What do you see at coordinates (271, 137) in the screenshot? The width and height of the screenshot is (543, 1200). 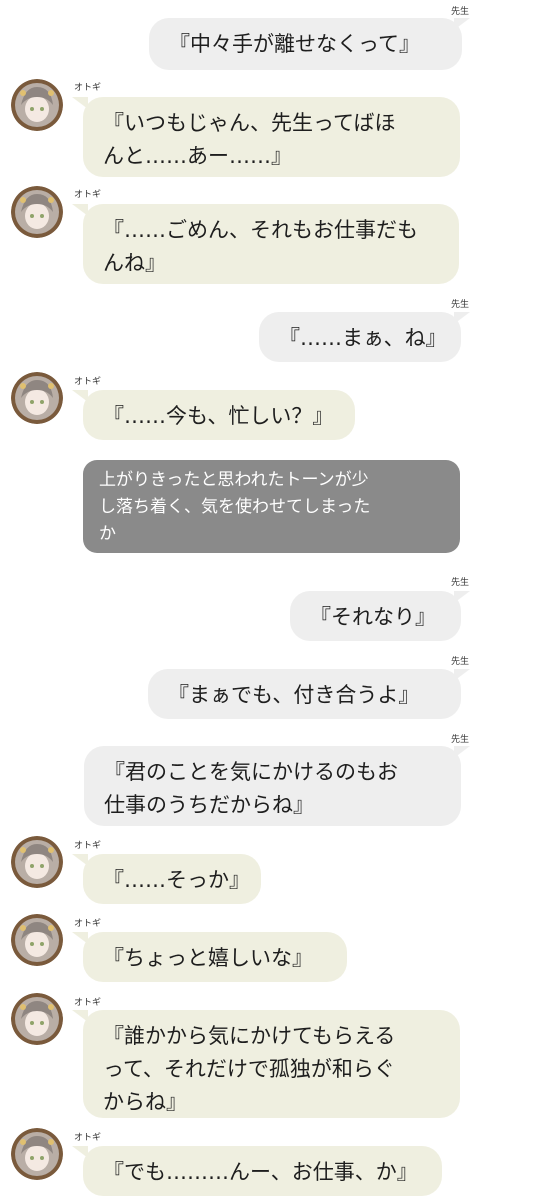 I see `message-bubble-otogi: 『いつもじゃん、先生ってばほ んと……あー……』` at bounding box center [271, 137].